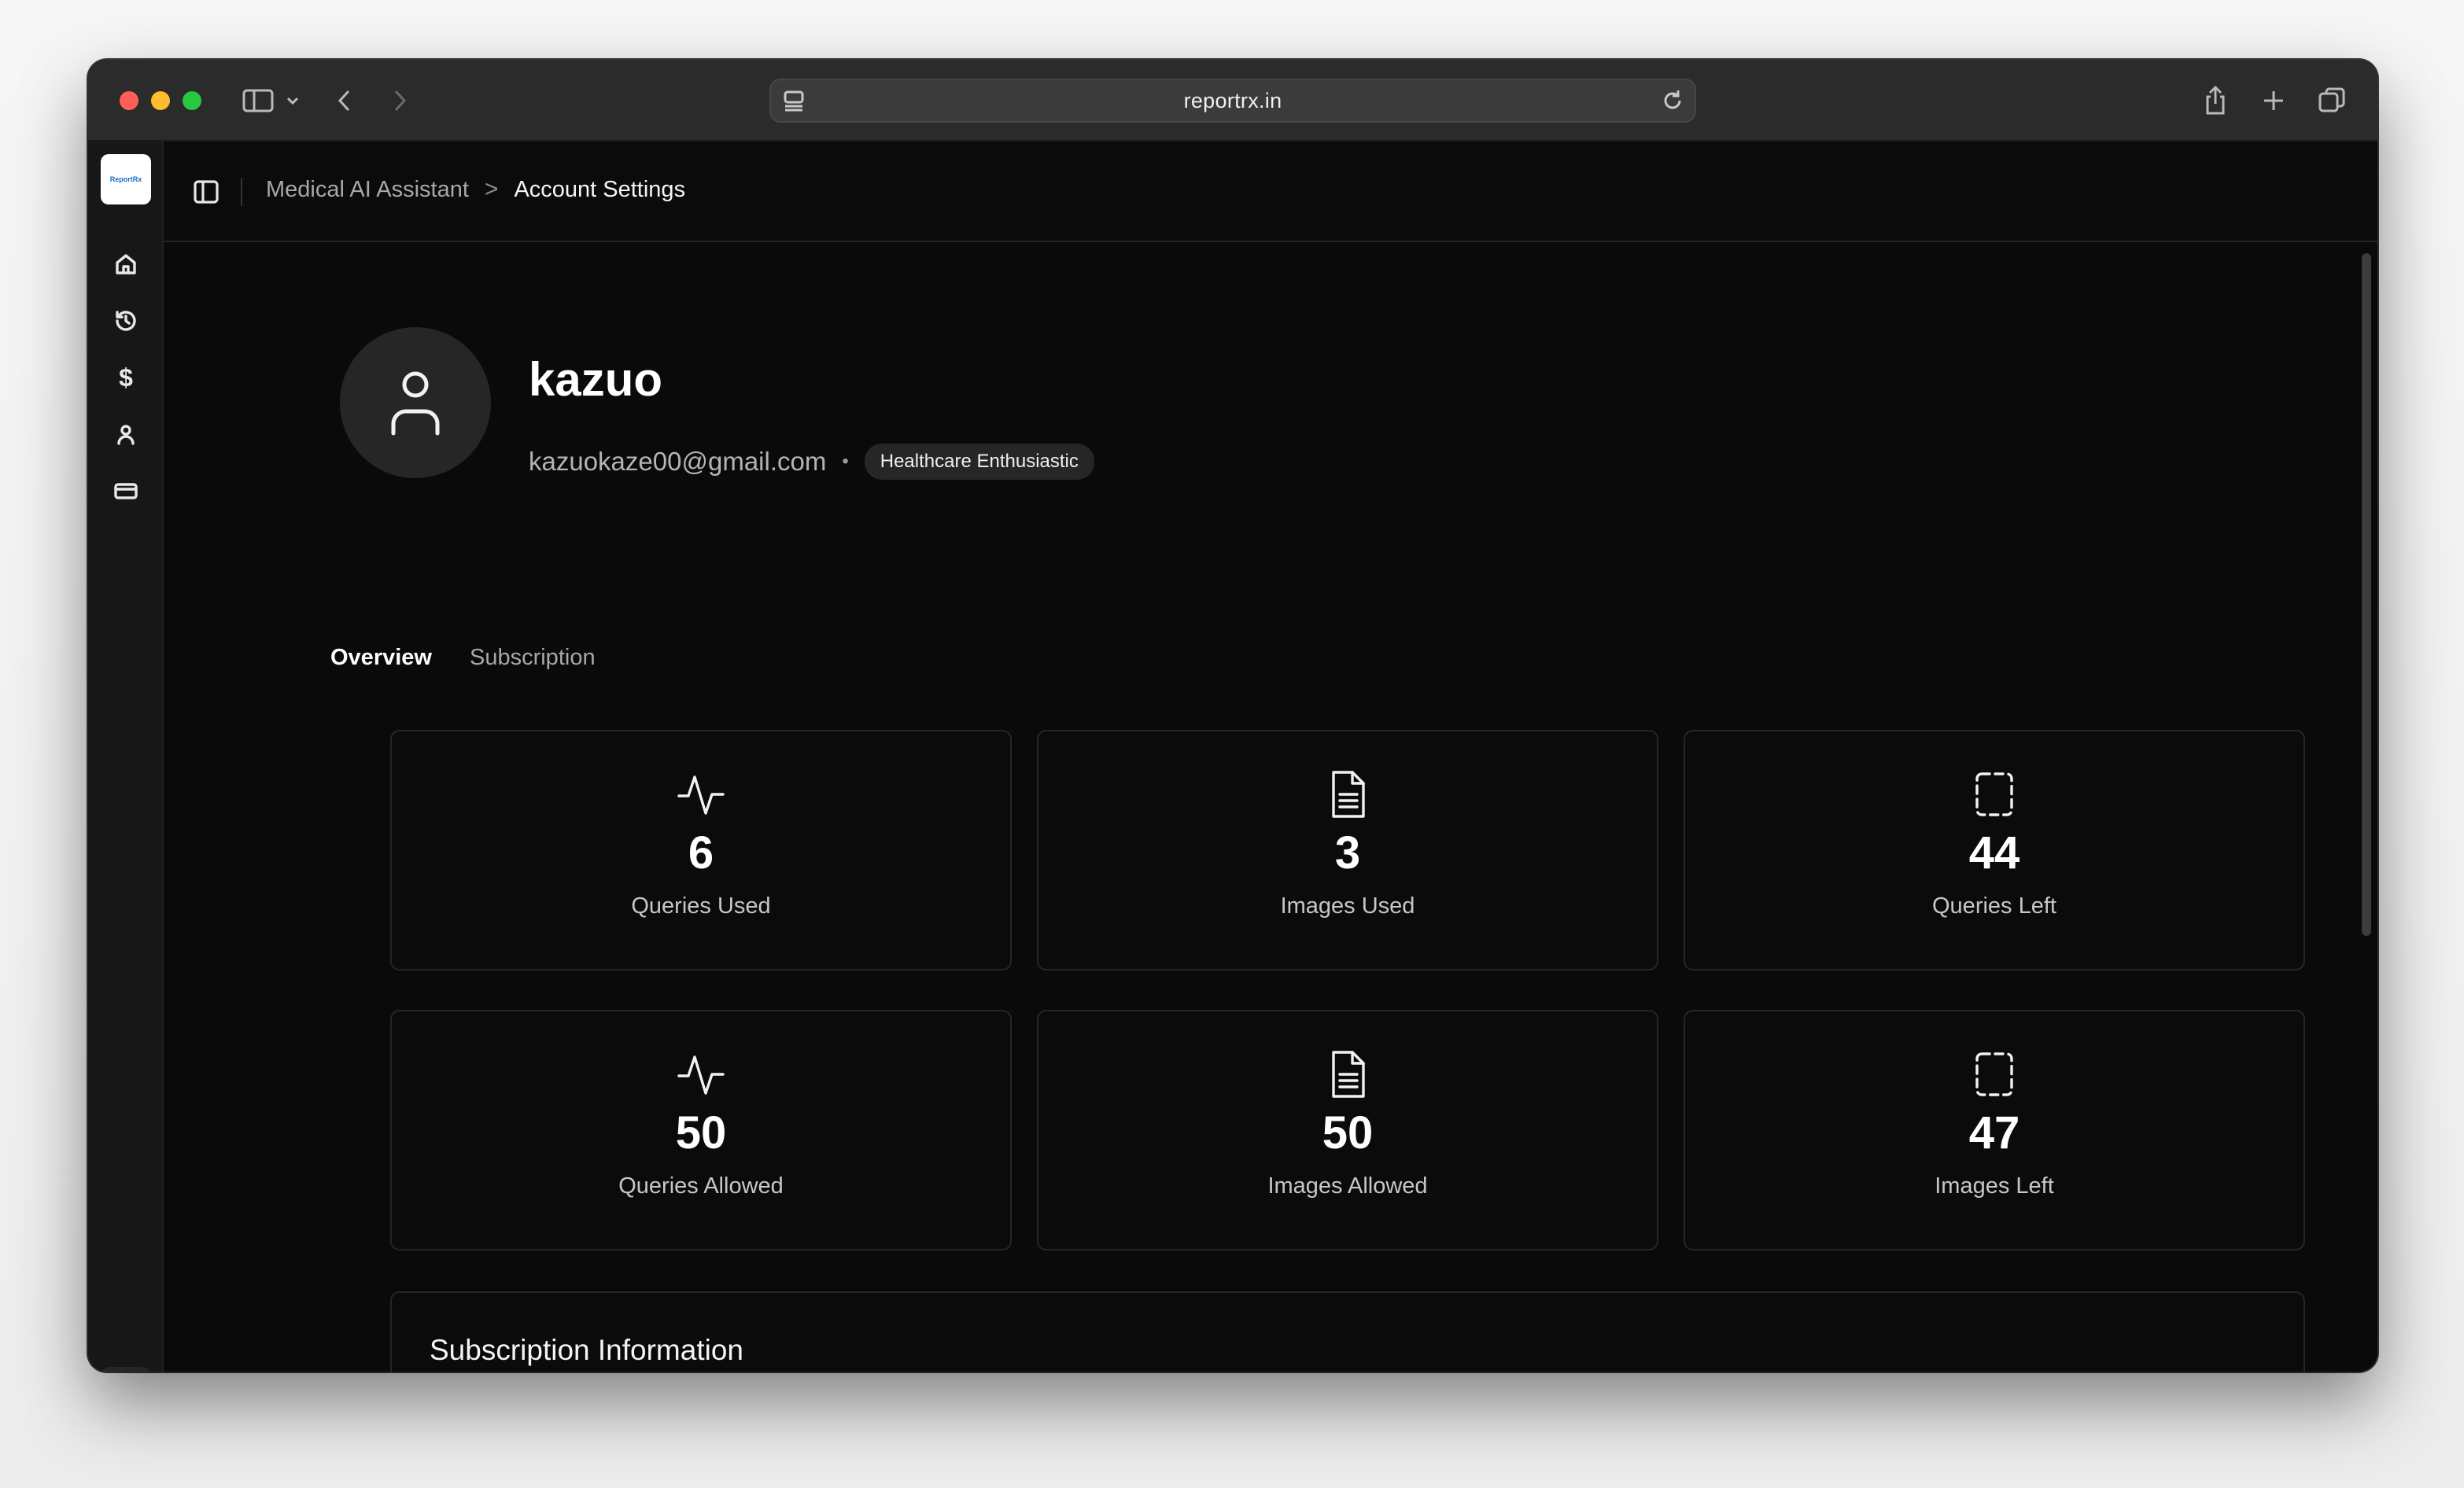 The height and width of the screenshot is (1488, 2464). I want to click on stat-value: 3, so click(1347, 852).